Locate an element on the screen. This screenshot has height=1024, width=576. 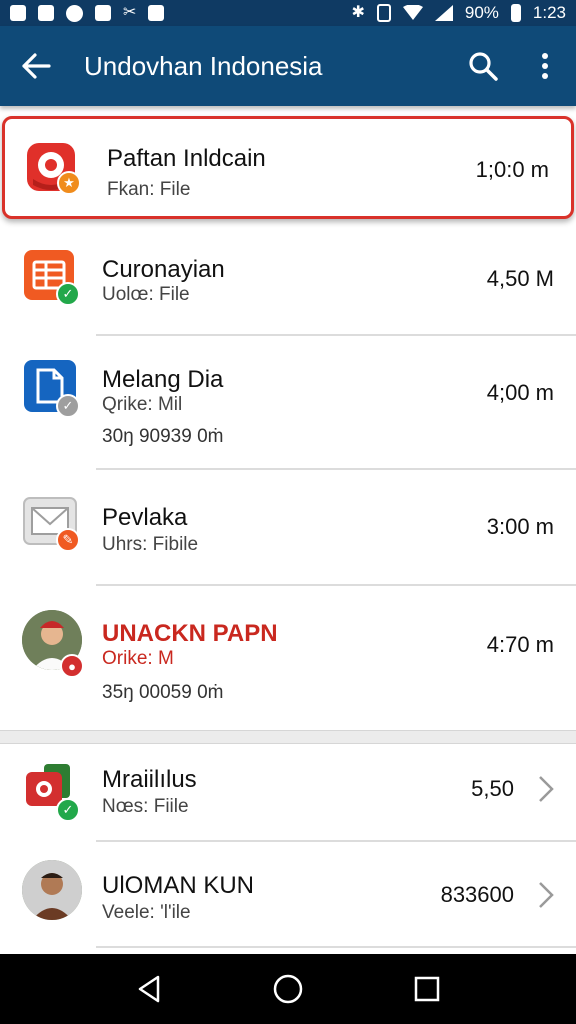
search-button is located at coordinates (483, 66).